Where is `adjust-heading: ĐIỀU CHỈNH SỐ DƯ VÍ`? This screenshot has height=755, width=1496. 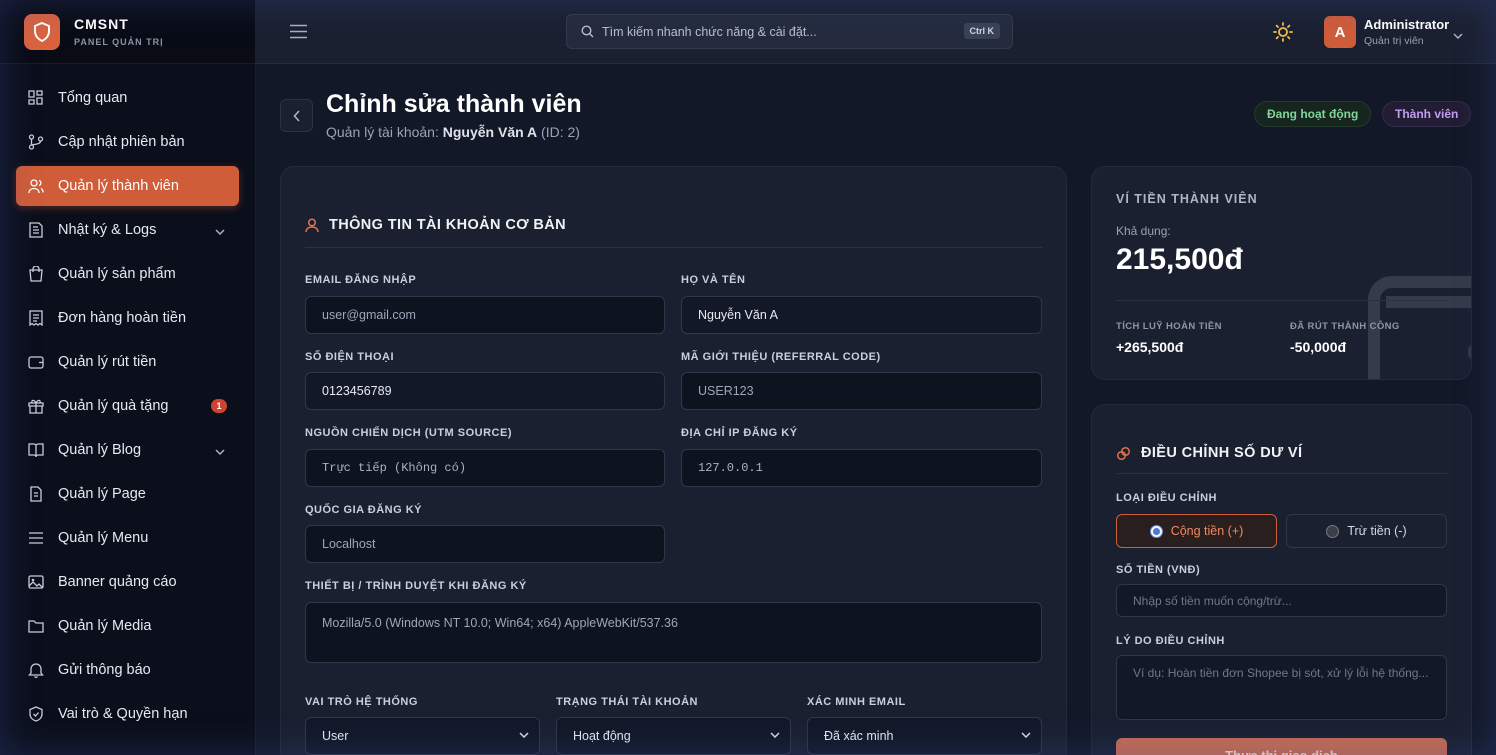 adjust-heading: ĐIỀU CHỈNH SỐ DƯ VÍ is located at coordinates (1222, 453).